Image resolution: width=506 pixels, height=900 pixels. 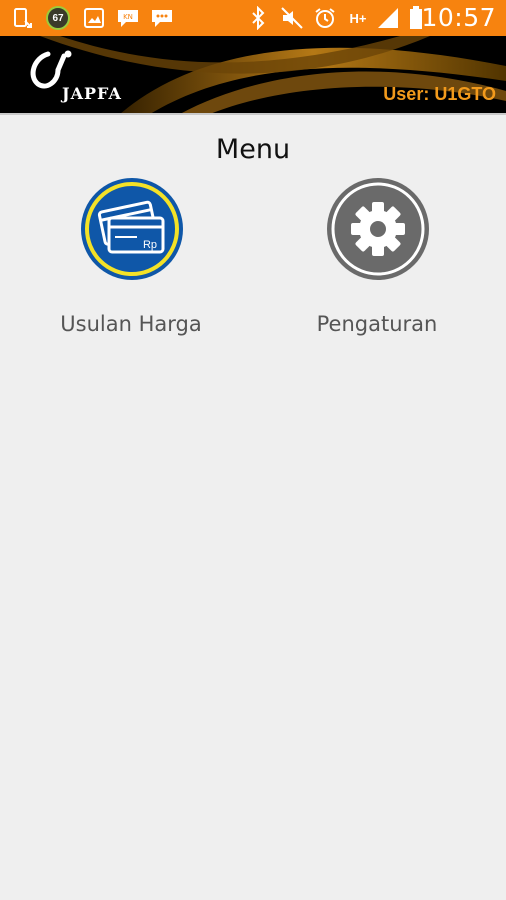 I want to click on price-card-icon: Rp, so click(x=132, y=229).